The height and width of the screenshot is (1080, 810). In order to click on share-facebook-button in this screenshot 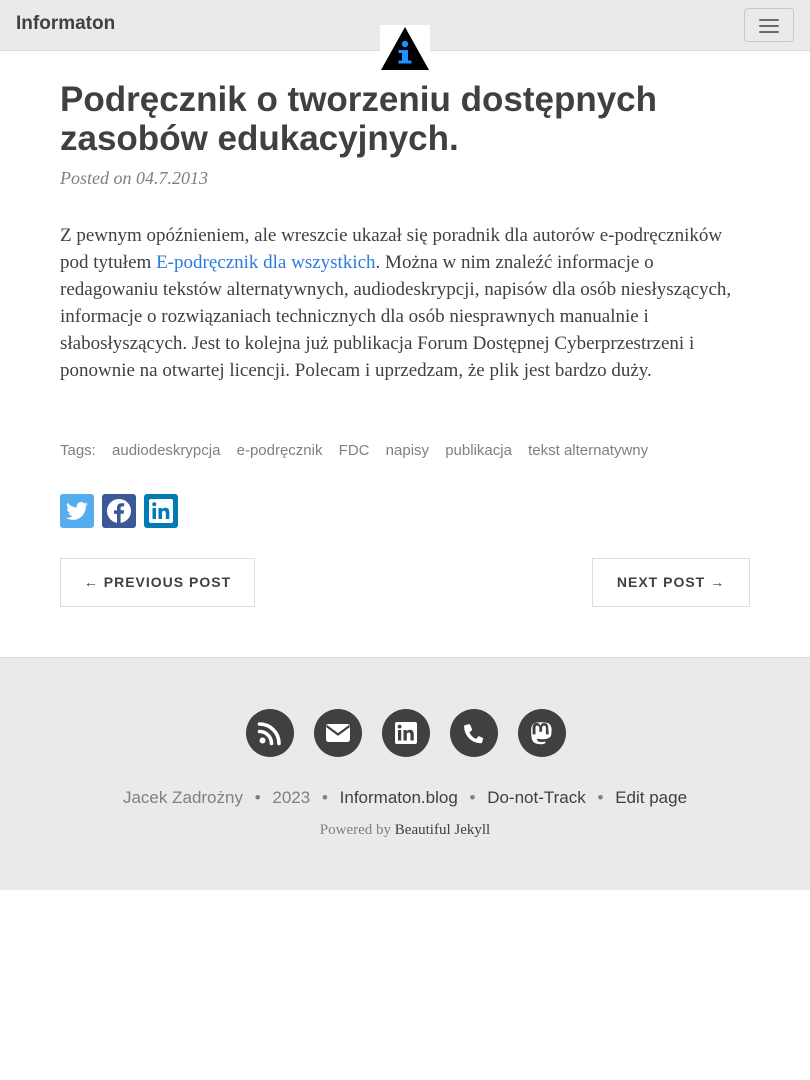, I will do `click(119, 511)`.